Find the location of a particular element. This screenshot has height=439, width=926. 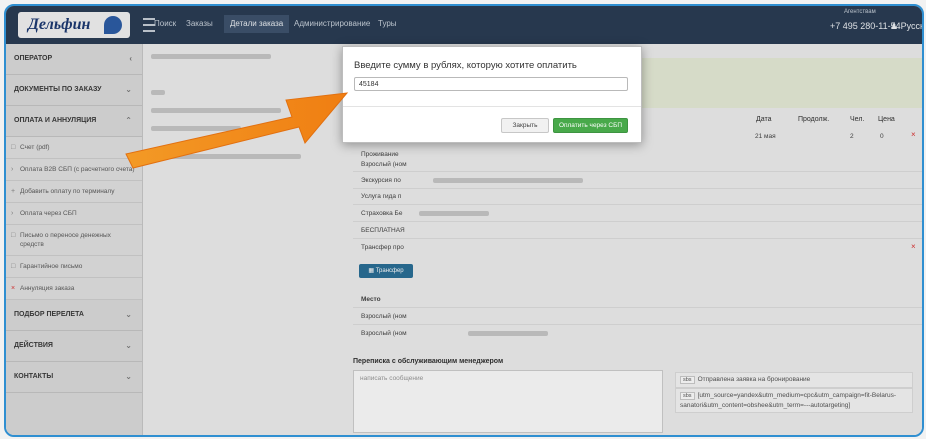

pay-sbp-button: Оплатить через СБП is located at coordinates (590, 125).